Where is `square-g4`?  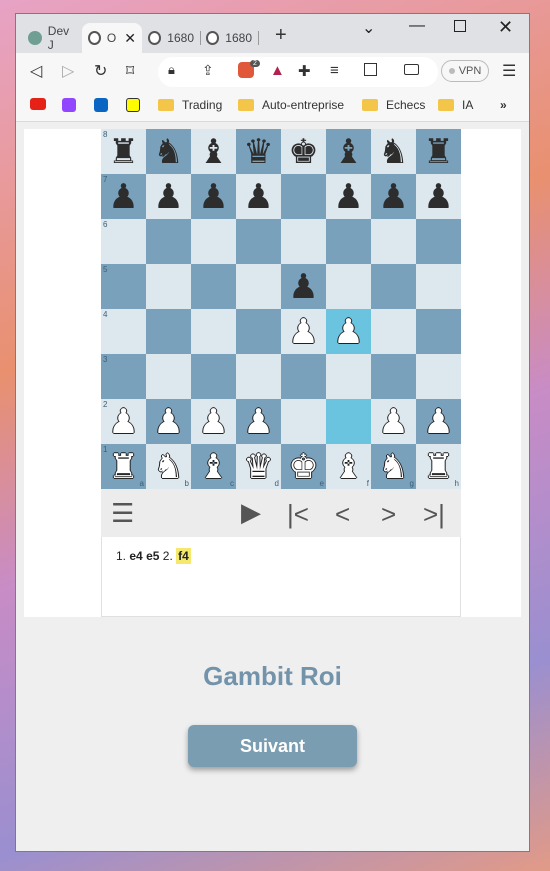
square-g4 is located at coordinates (393, 331).